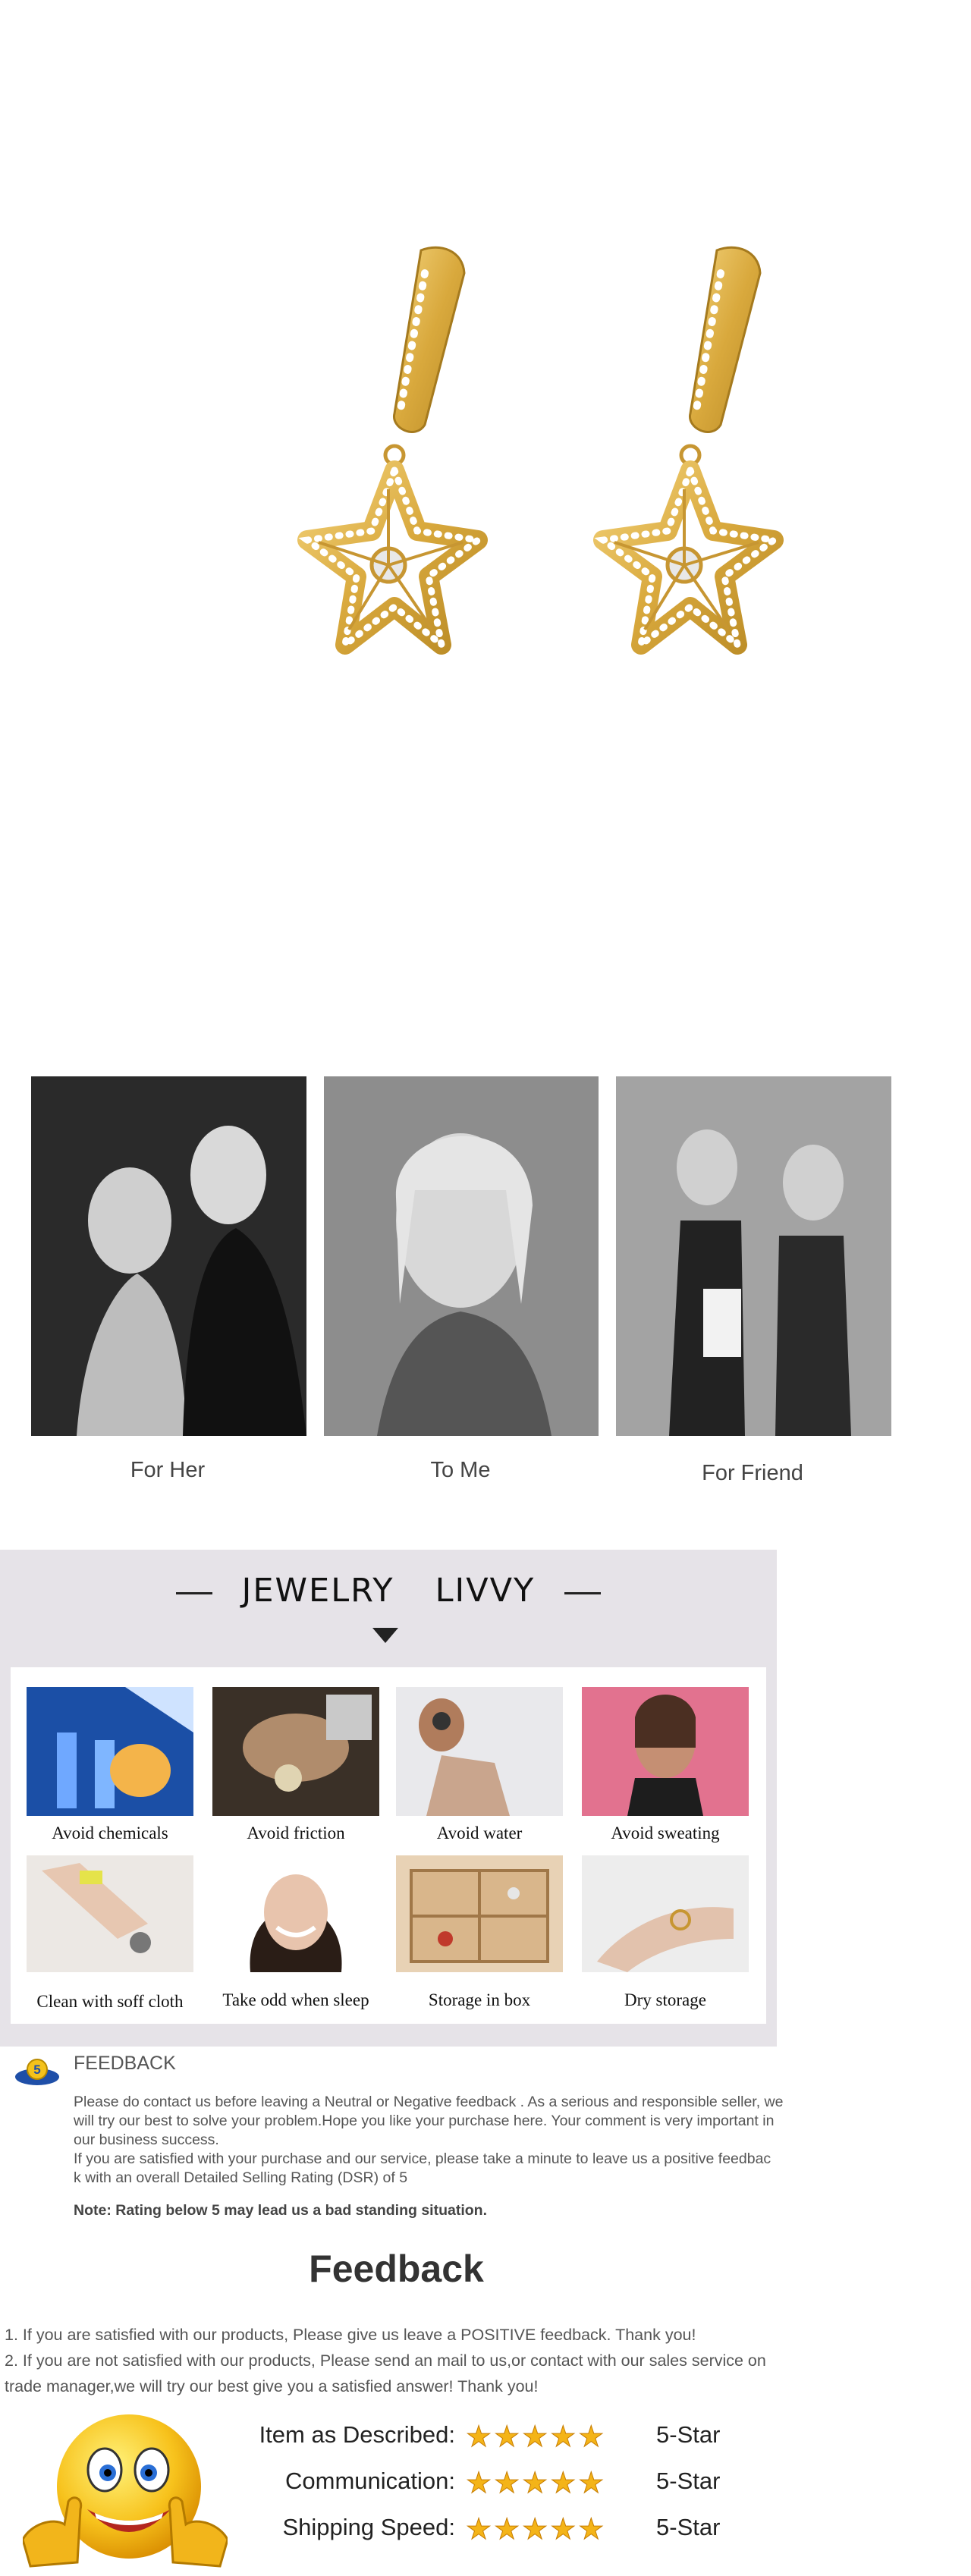 Image resolution: width=971 pixels, height=2576 pixels. I want to click on rating-label: Shipping Speed:, so click(368, 2527).